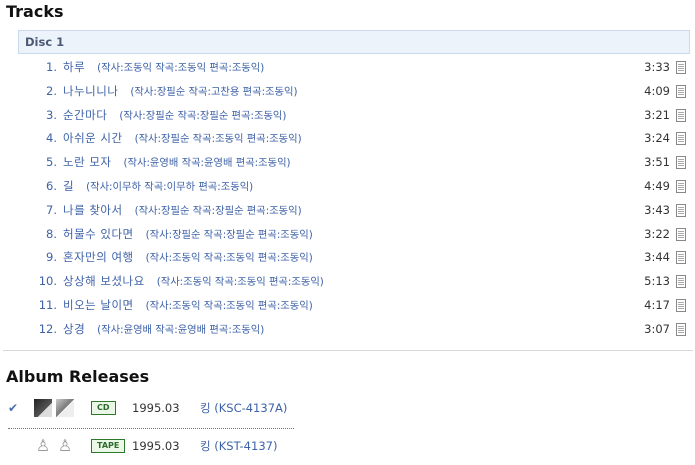 This screenshot has height=465, width=695. What do you see at coordinates (354, 258) in the screenshot?
I see `track-row: 9. 혼자만의 여행 (작사:조동익 작곡:조동익 편곡:조동익) 3:44` at bounding box center [354, 258].